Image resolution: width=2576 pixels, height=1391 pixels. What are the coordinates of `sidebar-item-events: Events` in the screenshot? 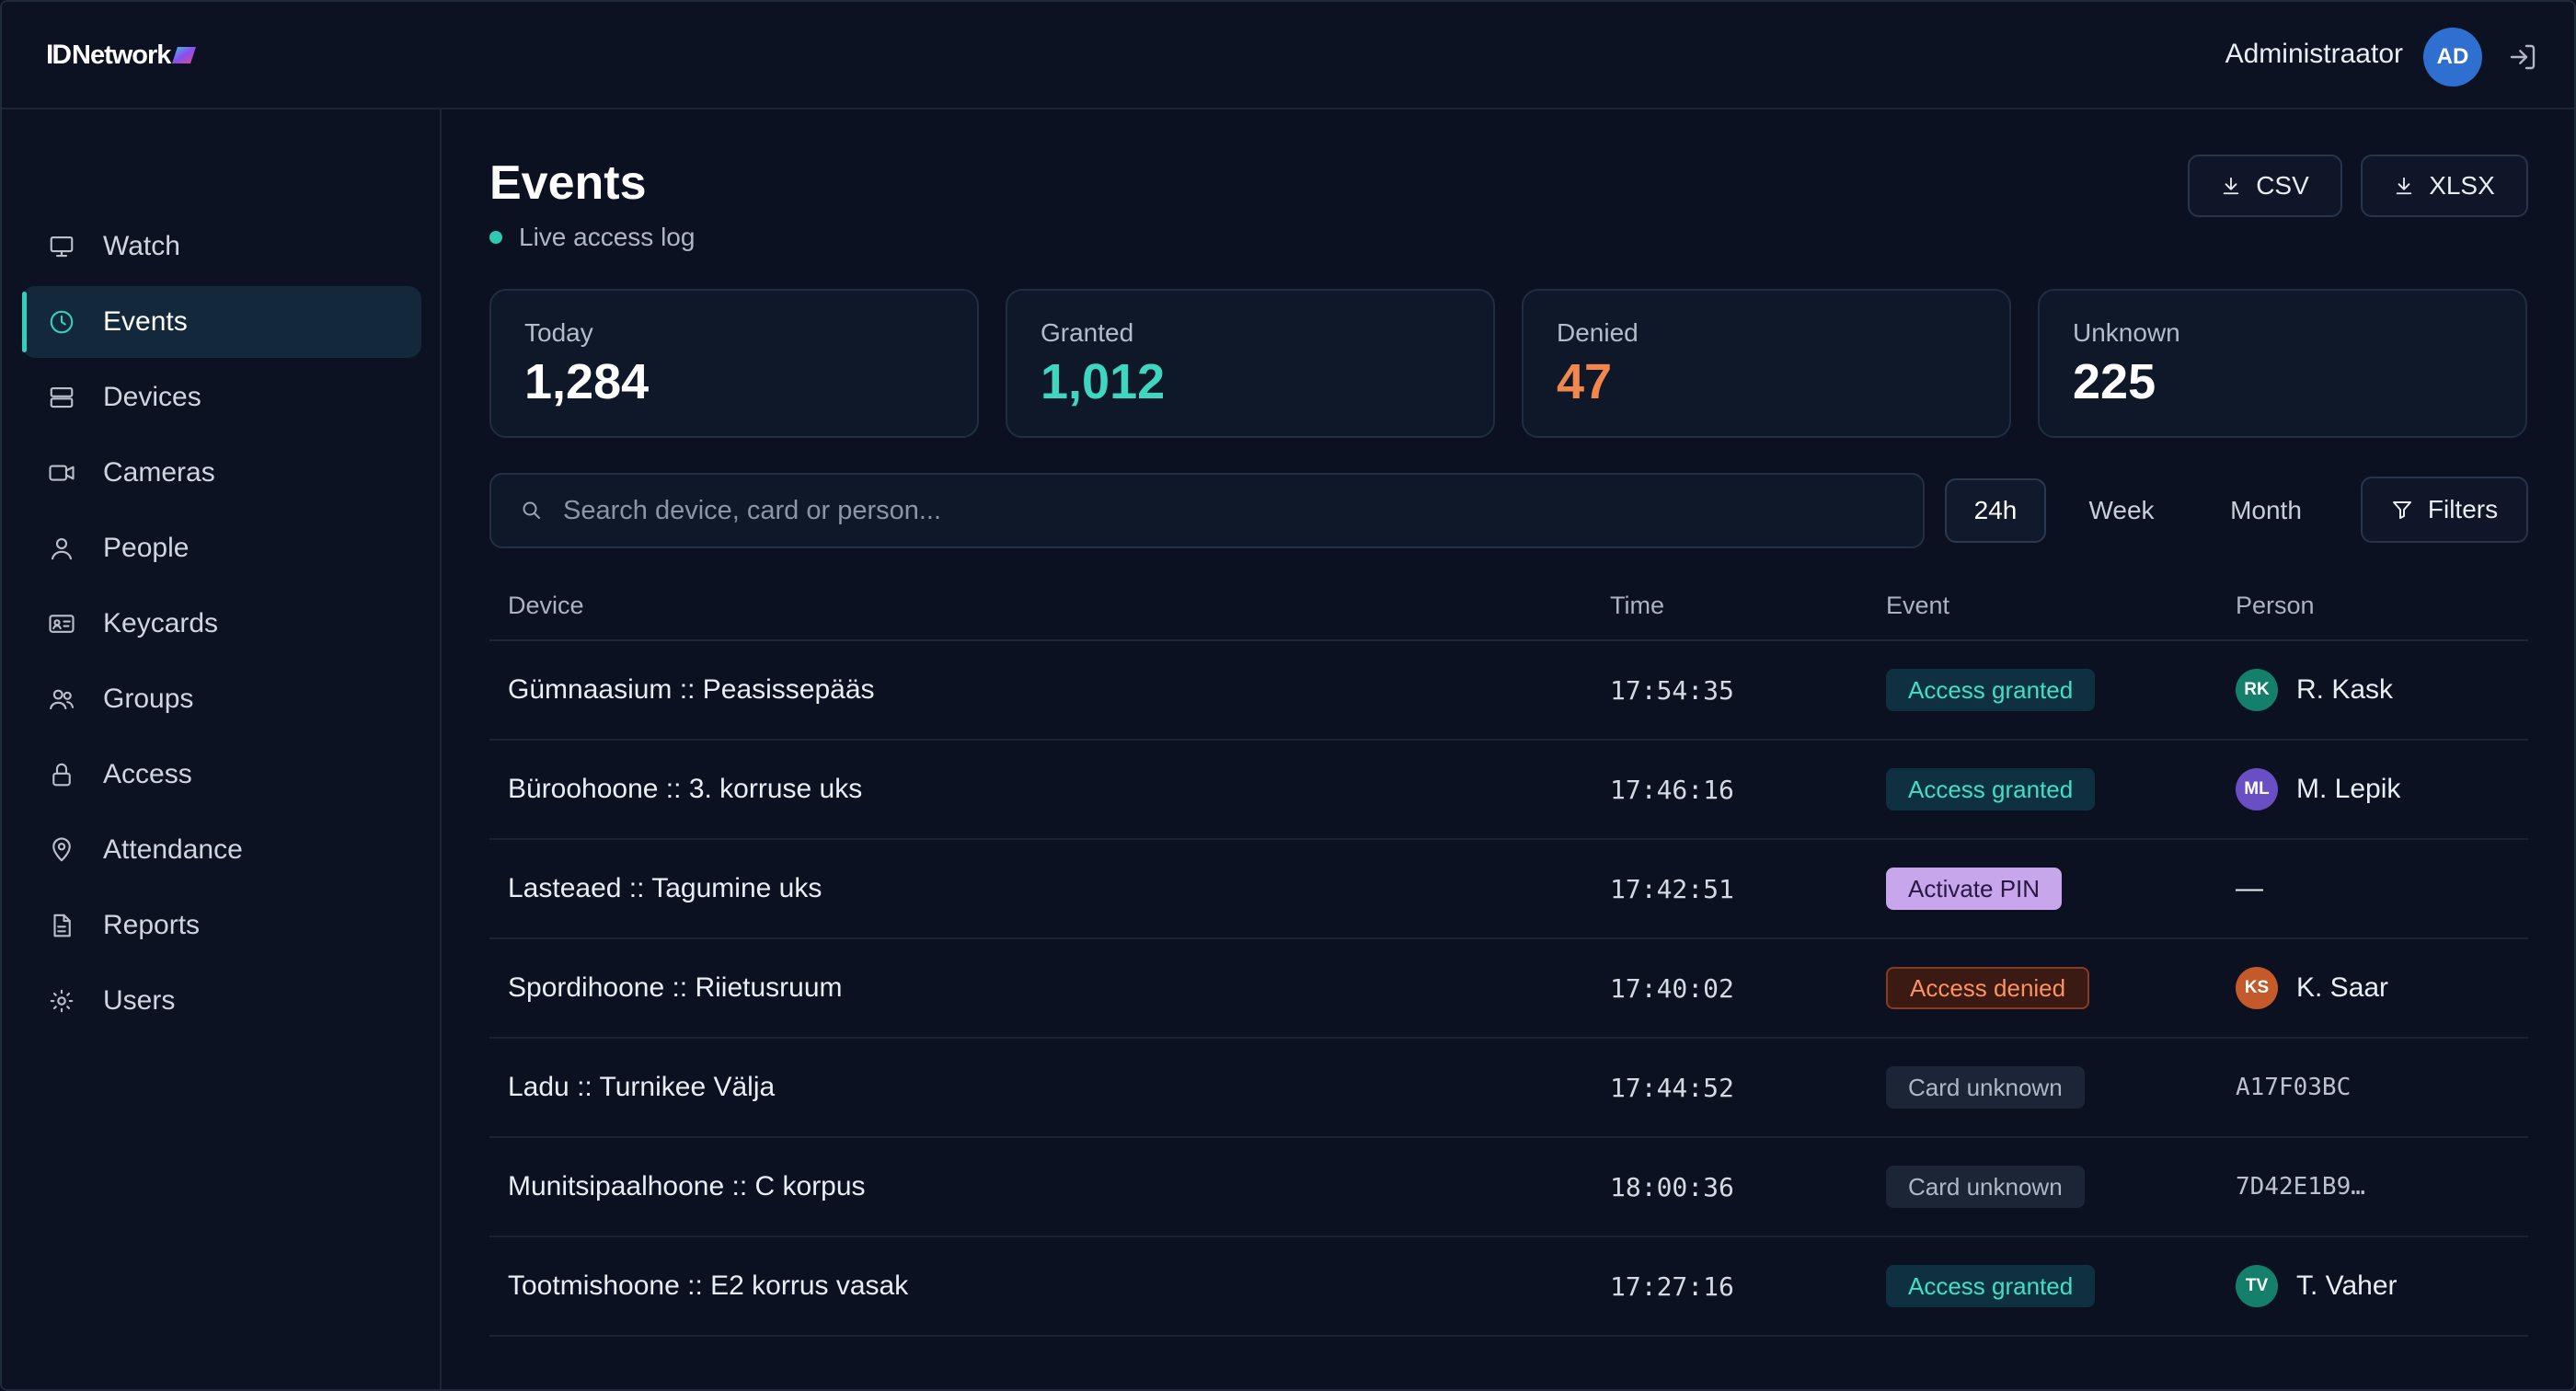 It's located at (221, 322).